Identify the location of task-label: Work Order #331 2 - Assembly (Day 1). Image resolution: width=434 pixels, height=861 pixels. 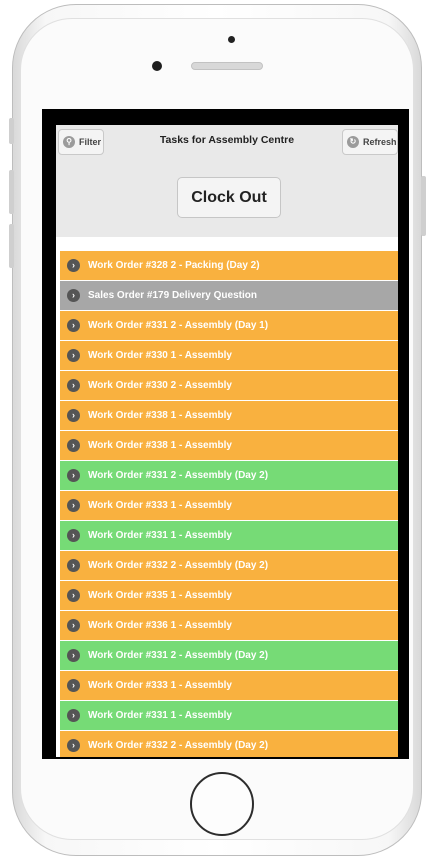
(178, 325).